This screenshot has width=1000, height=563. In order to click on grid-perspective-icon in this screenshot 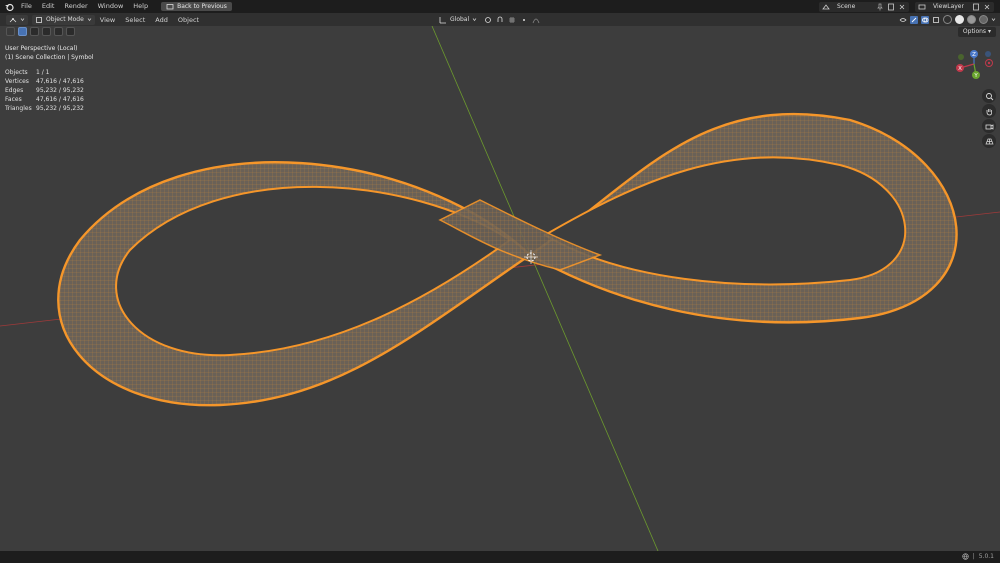, I will do `click(989, 141)`.